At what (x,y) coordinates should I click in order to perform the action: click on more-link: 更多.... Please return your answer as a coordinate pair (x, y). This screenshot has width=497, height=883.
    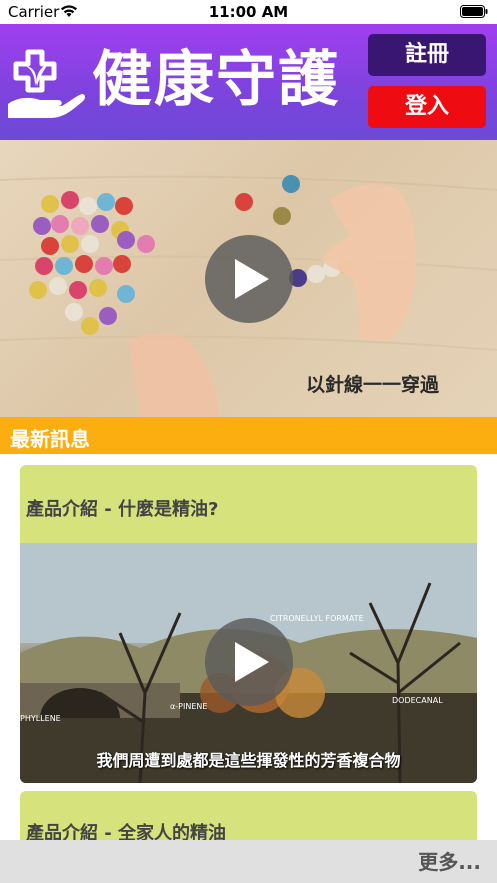
    Looking at the image, I should click on (449, 860).